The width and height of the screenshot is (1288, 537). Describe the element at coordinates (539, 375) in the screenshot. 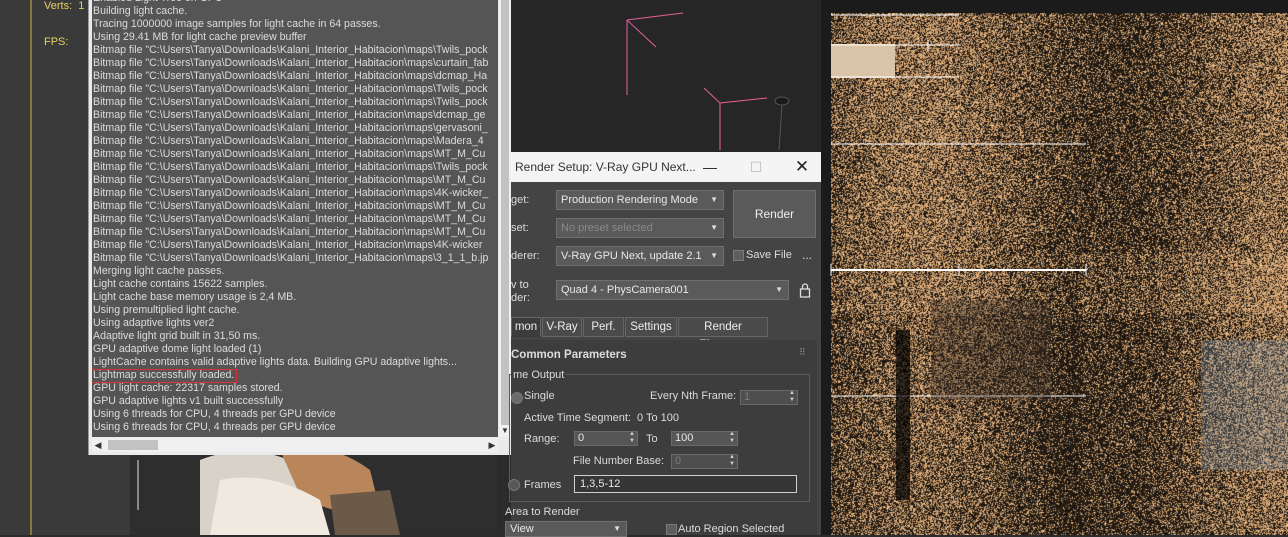

I see `time-output-label: me Output` at that location.